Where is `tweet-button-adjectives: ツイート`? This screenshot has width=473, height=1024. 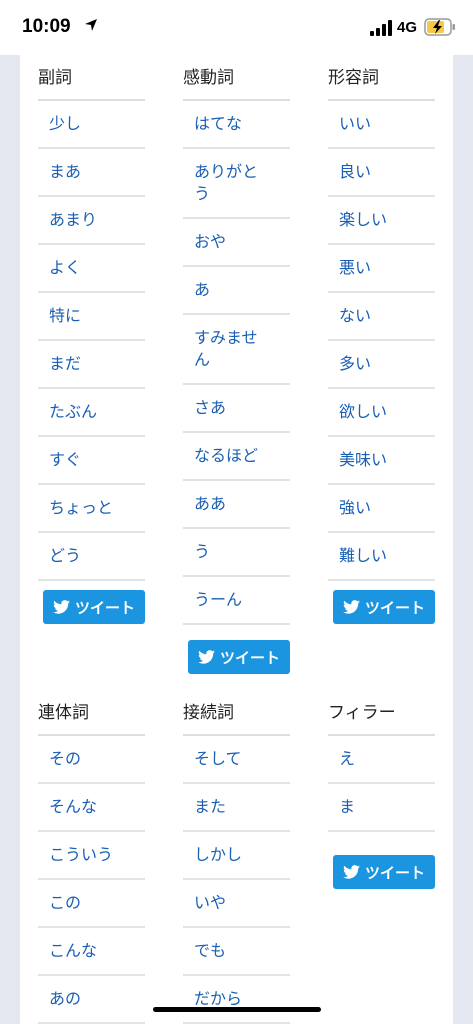 tweet-button-adjectives: ツイート is located at coordinates (384, 607).